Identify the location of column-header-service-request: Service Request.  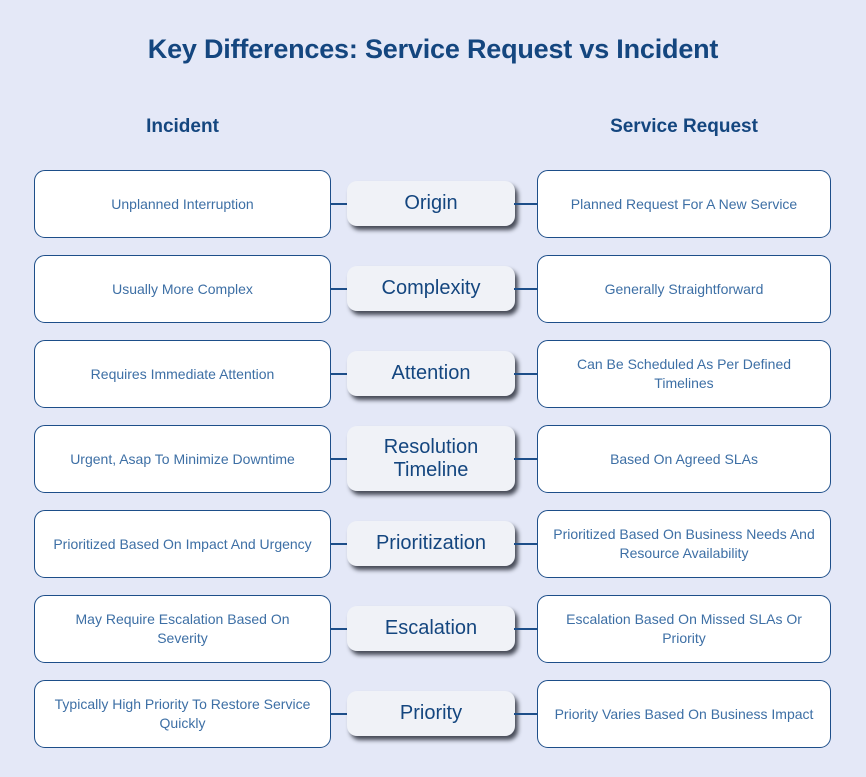
(684, 126).